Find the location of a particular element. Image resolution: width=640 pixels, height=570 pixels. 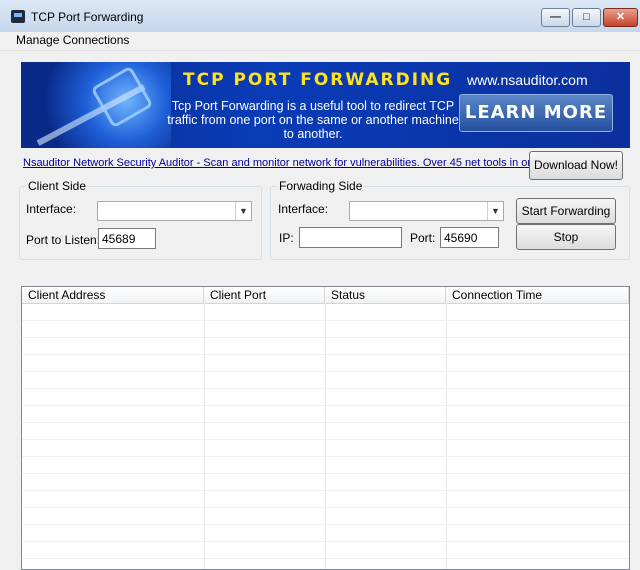

forwarding-side-title: Forwading Side is located at coordinates (321, 186).